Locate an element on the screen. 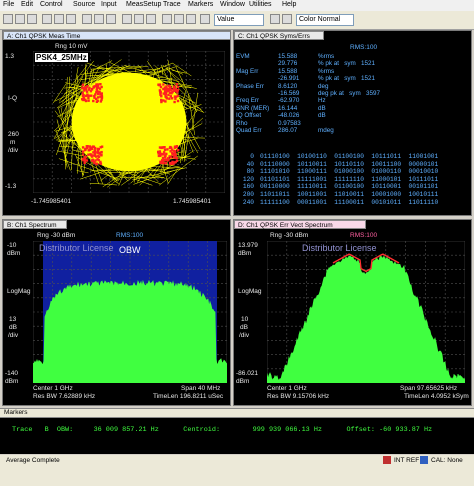 The image size is (474, 486). stop-icon is located at coordinates (71, 19).